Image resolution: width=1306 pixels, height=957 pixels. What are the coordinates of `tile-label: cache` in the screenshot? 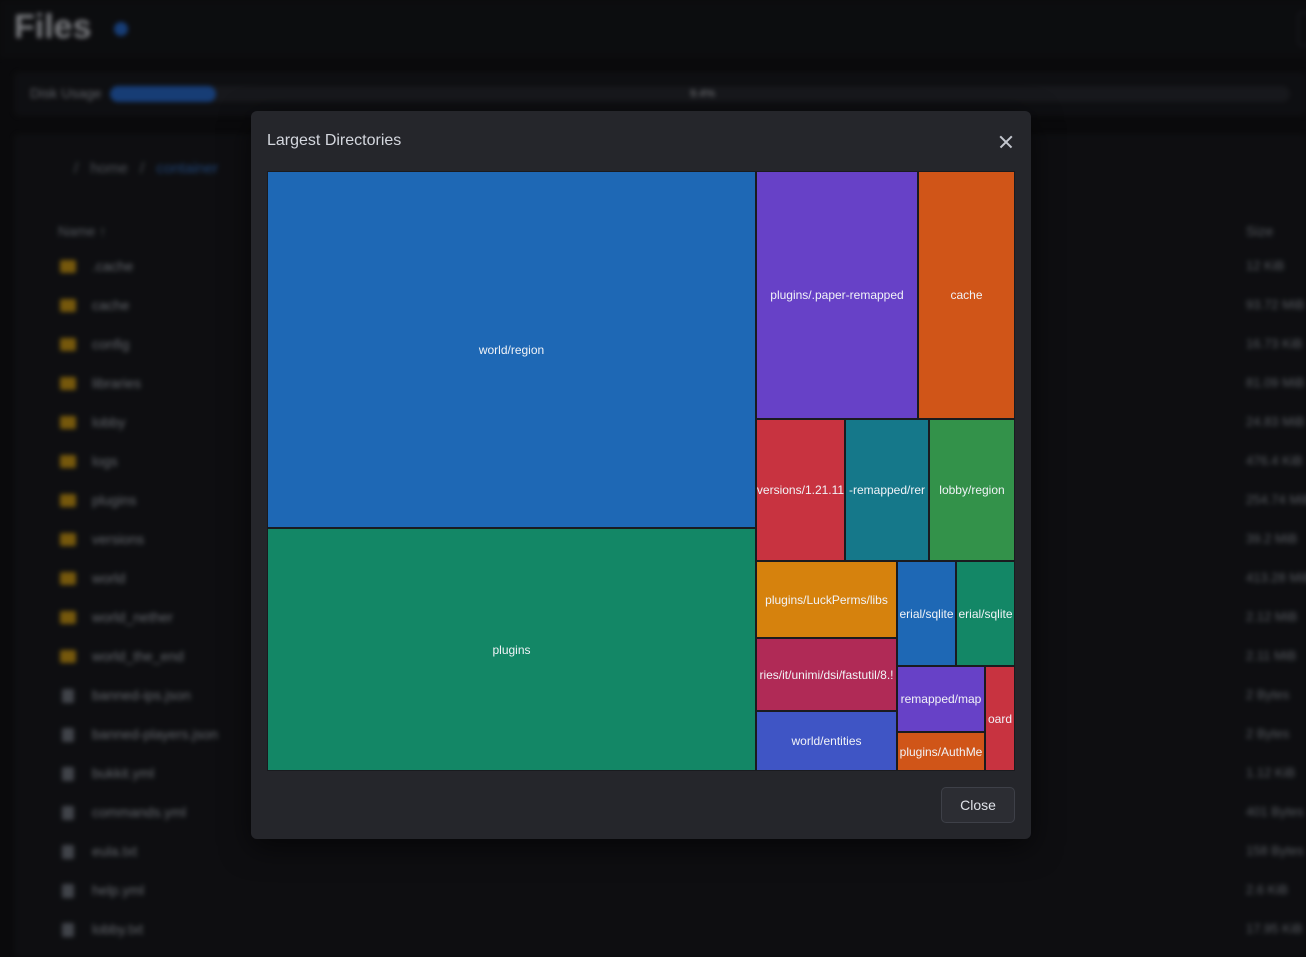 It's located at (966, 295).